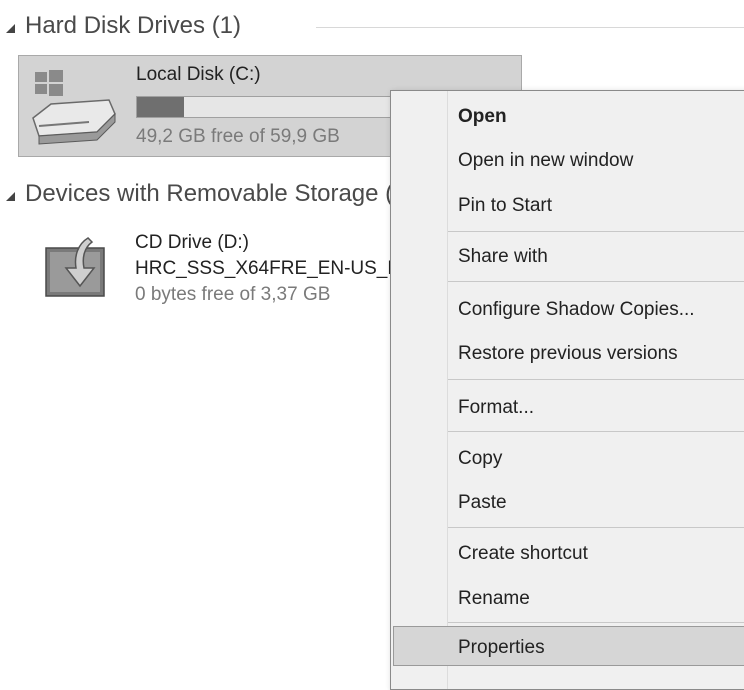 The width and height of the screenshot is (744, 690). I want to click on group-header-hard-disk-drives: Hard Disk Drives (1), so click(123, 26).